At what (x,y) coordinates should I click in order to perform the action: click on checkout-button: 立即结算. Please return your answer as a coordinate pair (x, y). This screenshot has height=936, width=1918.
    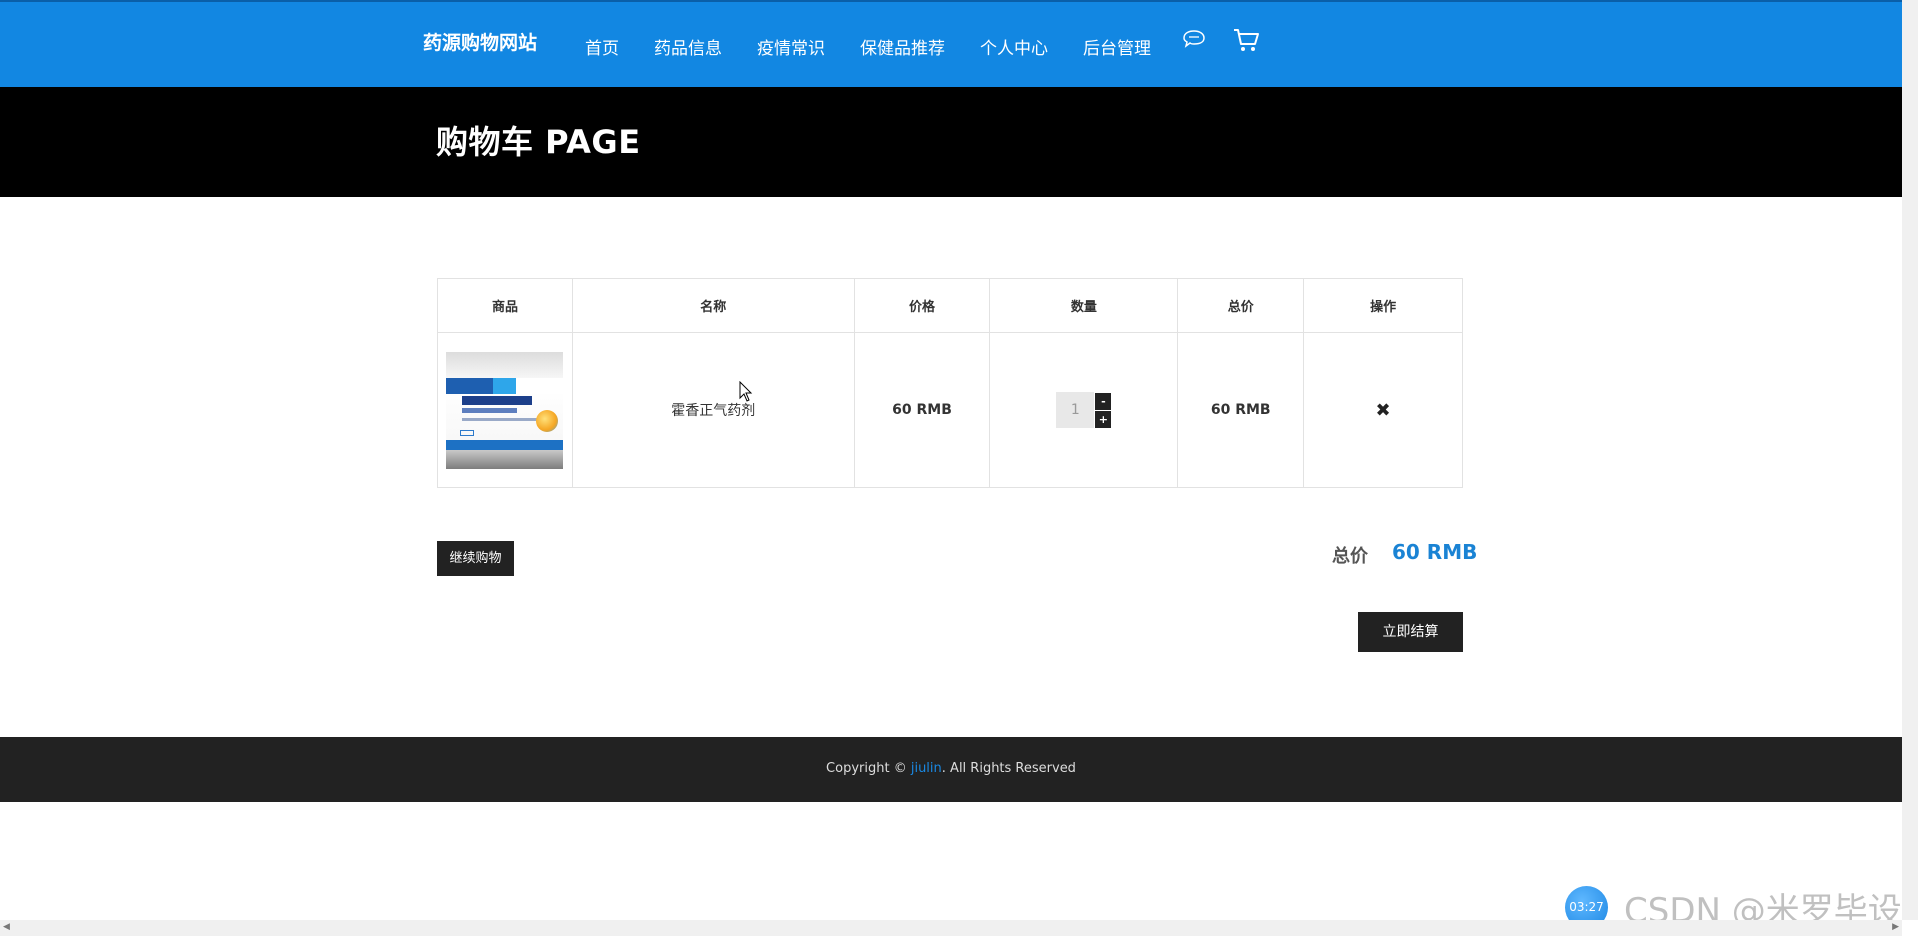
    Looking at the image, I should click on (1410, 632).